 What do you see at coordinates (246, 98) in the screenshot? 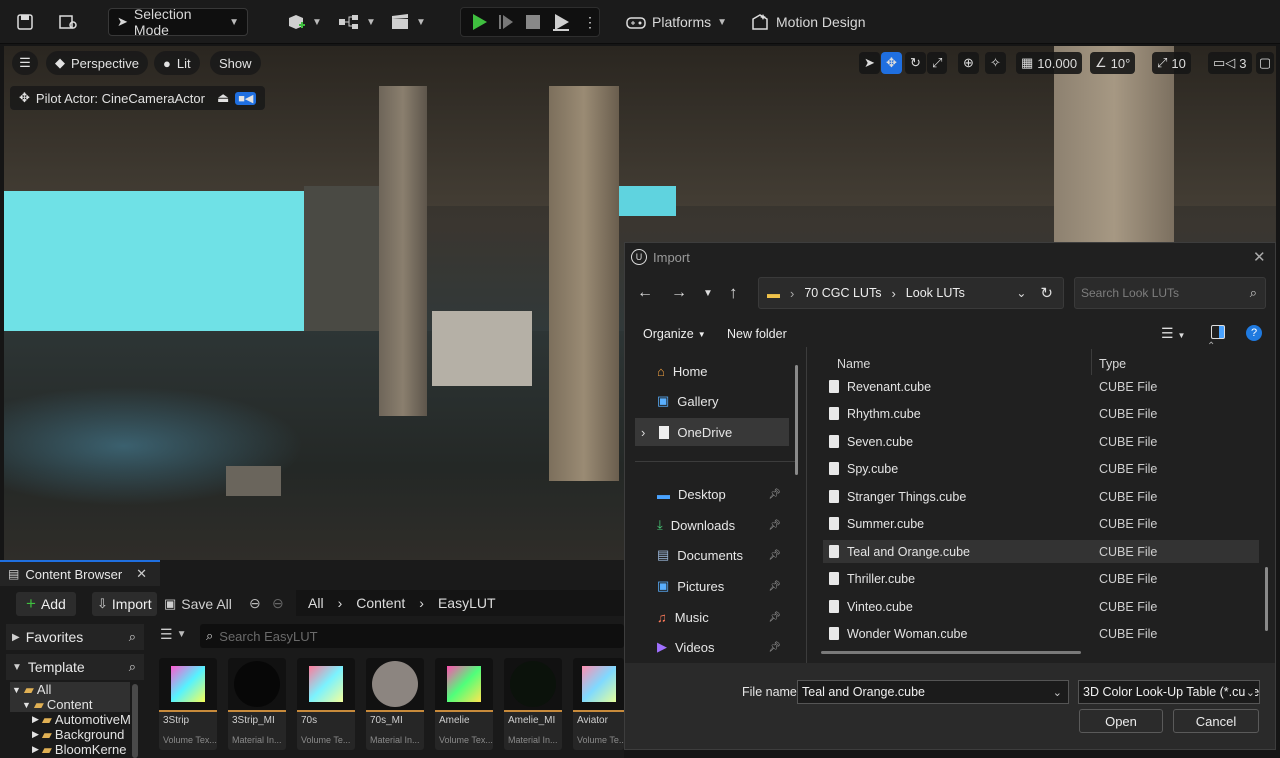
I see `camera-icon: ■◀` at bounding box center [246, 98].